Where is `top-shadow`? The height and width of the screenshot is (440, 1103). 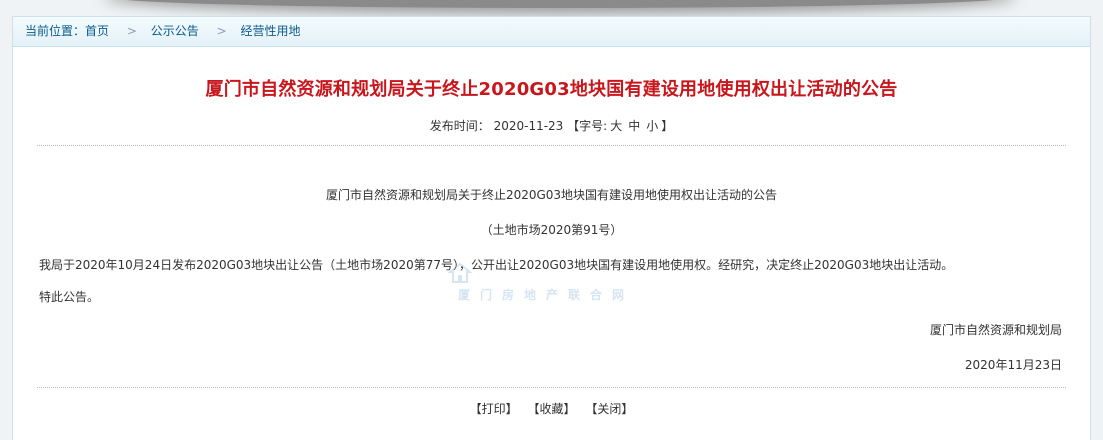 top-shadow is located at coordinates (560, 4).